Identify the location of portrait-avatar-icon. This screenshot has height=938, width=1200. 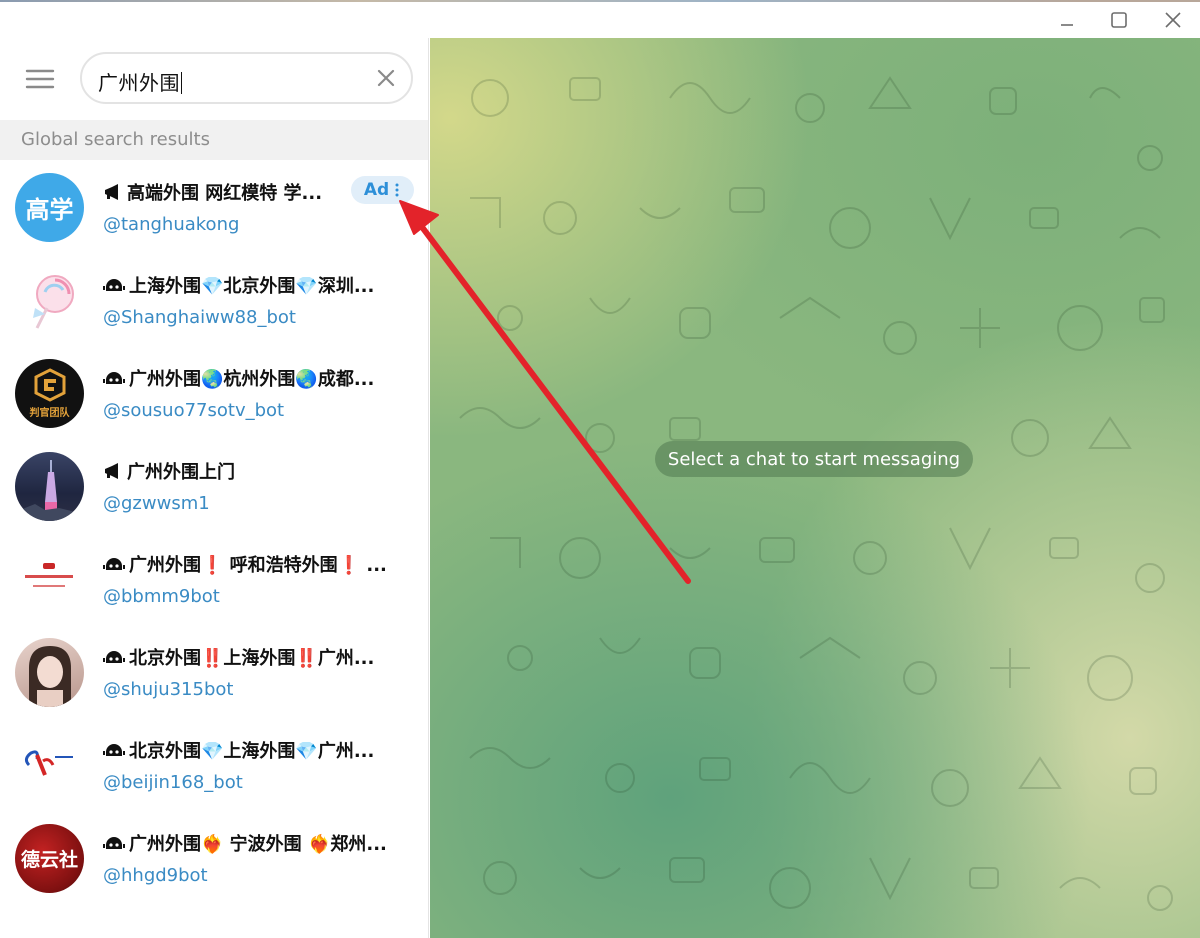
(50, 676).